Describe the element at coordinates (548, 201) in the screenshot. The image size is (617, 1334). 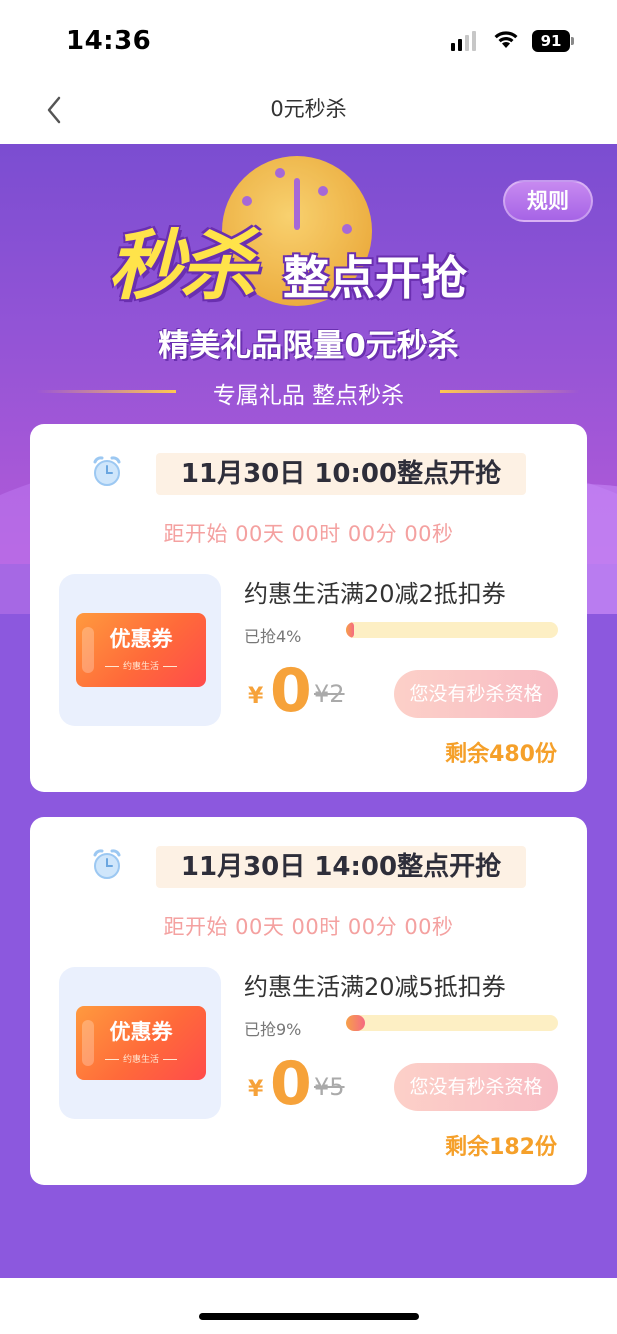
I see `rules-button: 规则` at that location.